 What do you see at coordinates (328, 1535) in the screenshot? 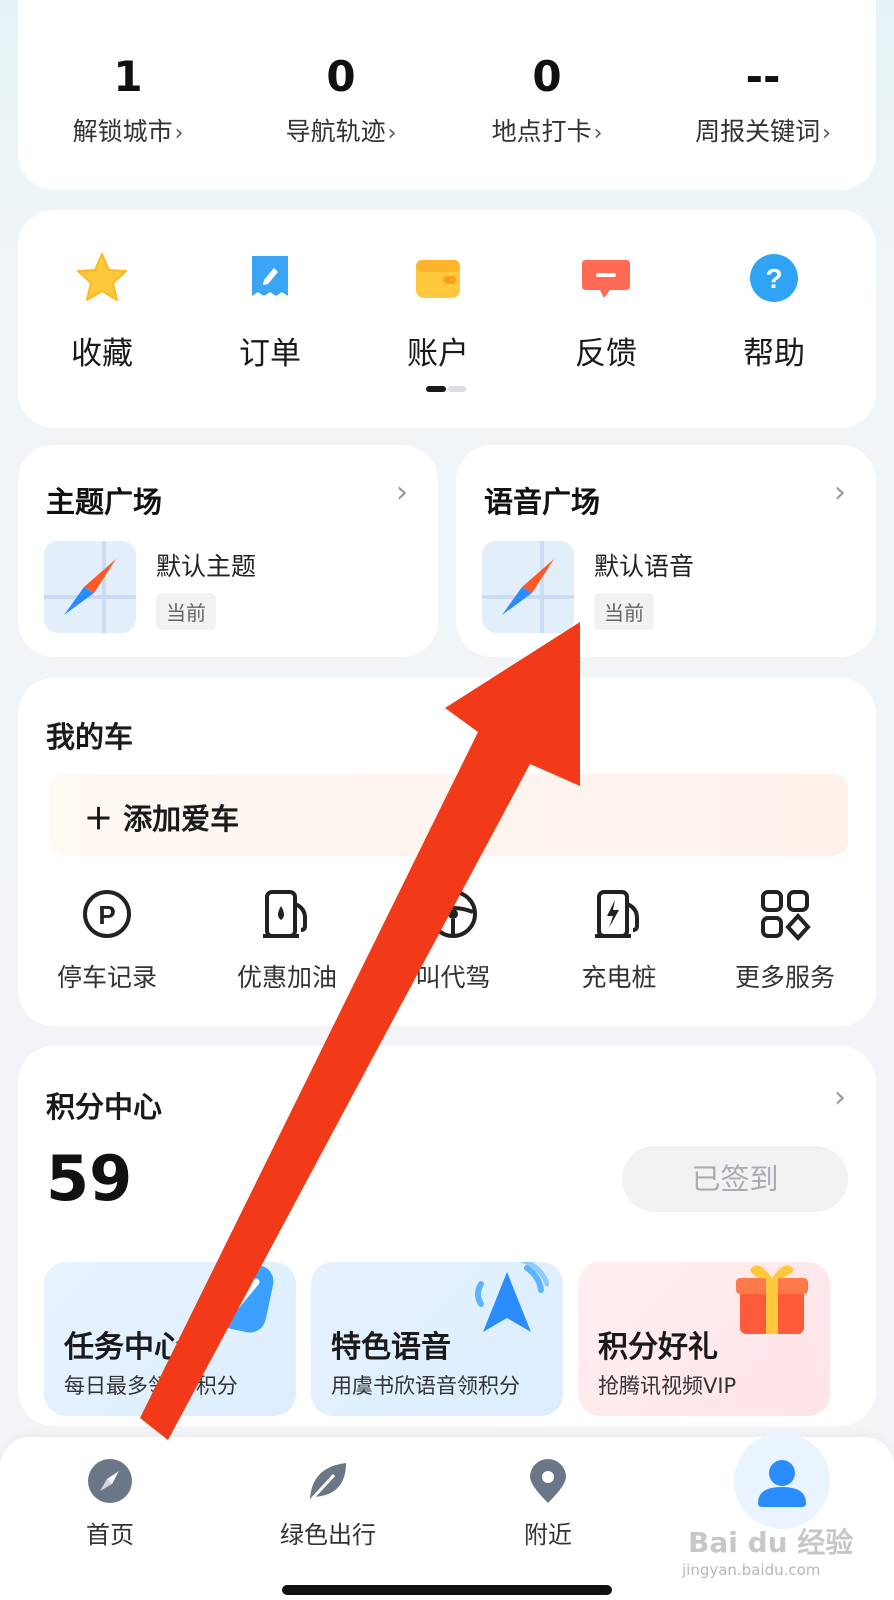
I see `nav-label: 绿色出行` at bounding box center [328, 1535].